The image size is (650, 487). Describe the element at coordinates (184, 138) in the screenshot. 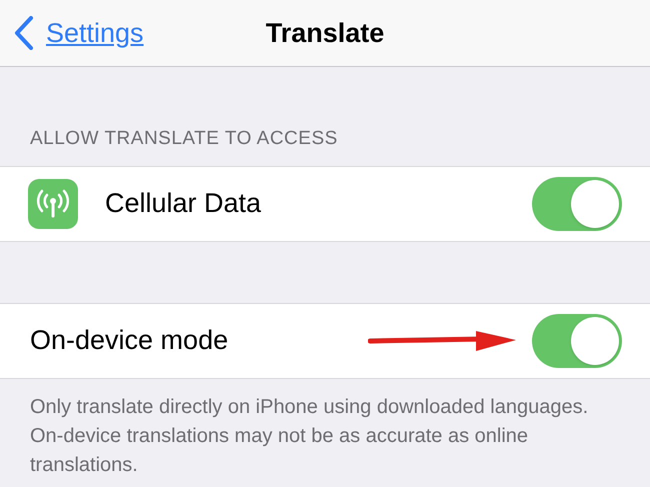

I see `section-header: ALLOW TRANSLATE TO ACCESS` at that location.